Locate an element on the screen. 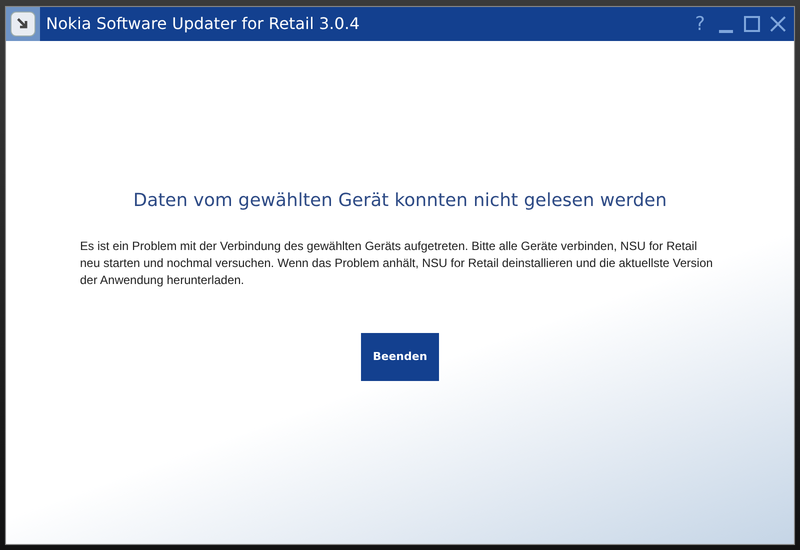  close-button is located at coordinates (778, 24).